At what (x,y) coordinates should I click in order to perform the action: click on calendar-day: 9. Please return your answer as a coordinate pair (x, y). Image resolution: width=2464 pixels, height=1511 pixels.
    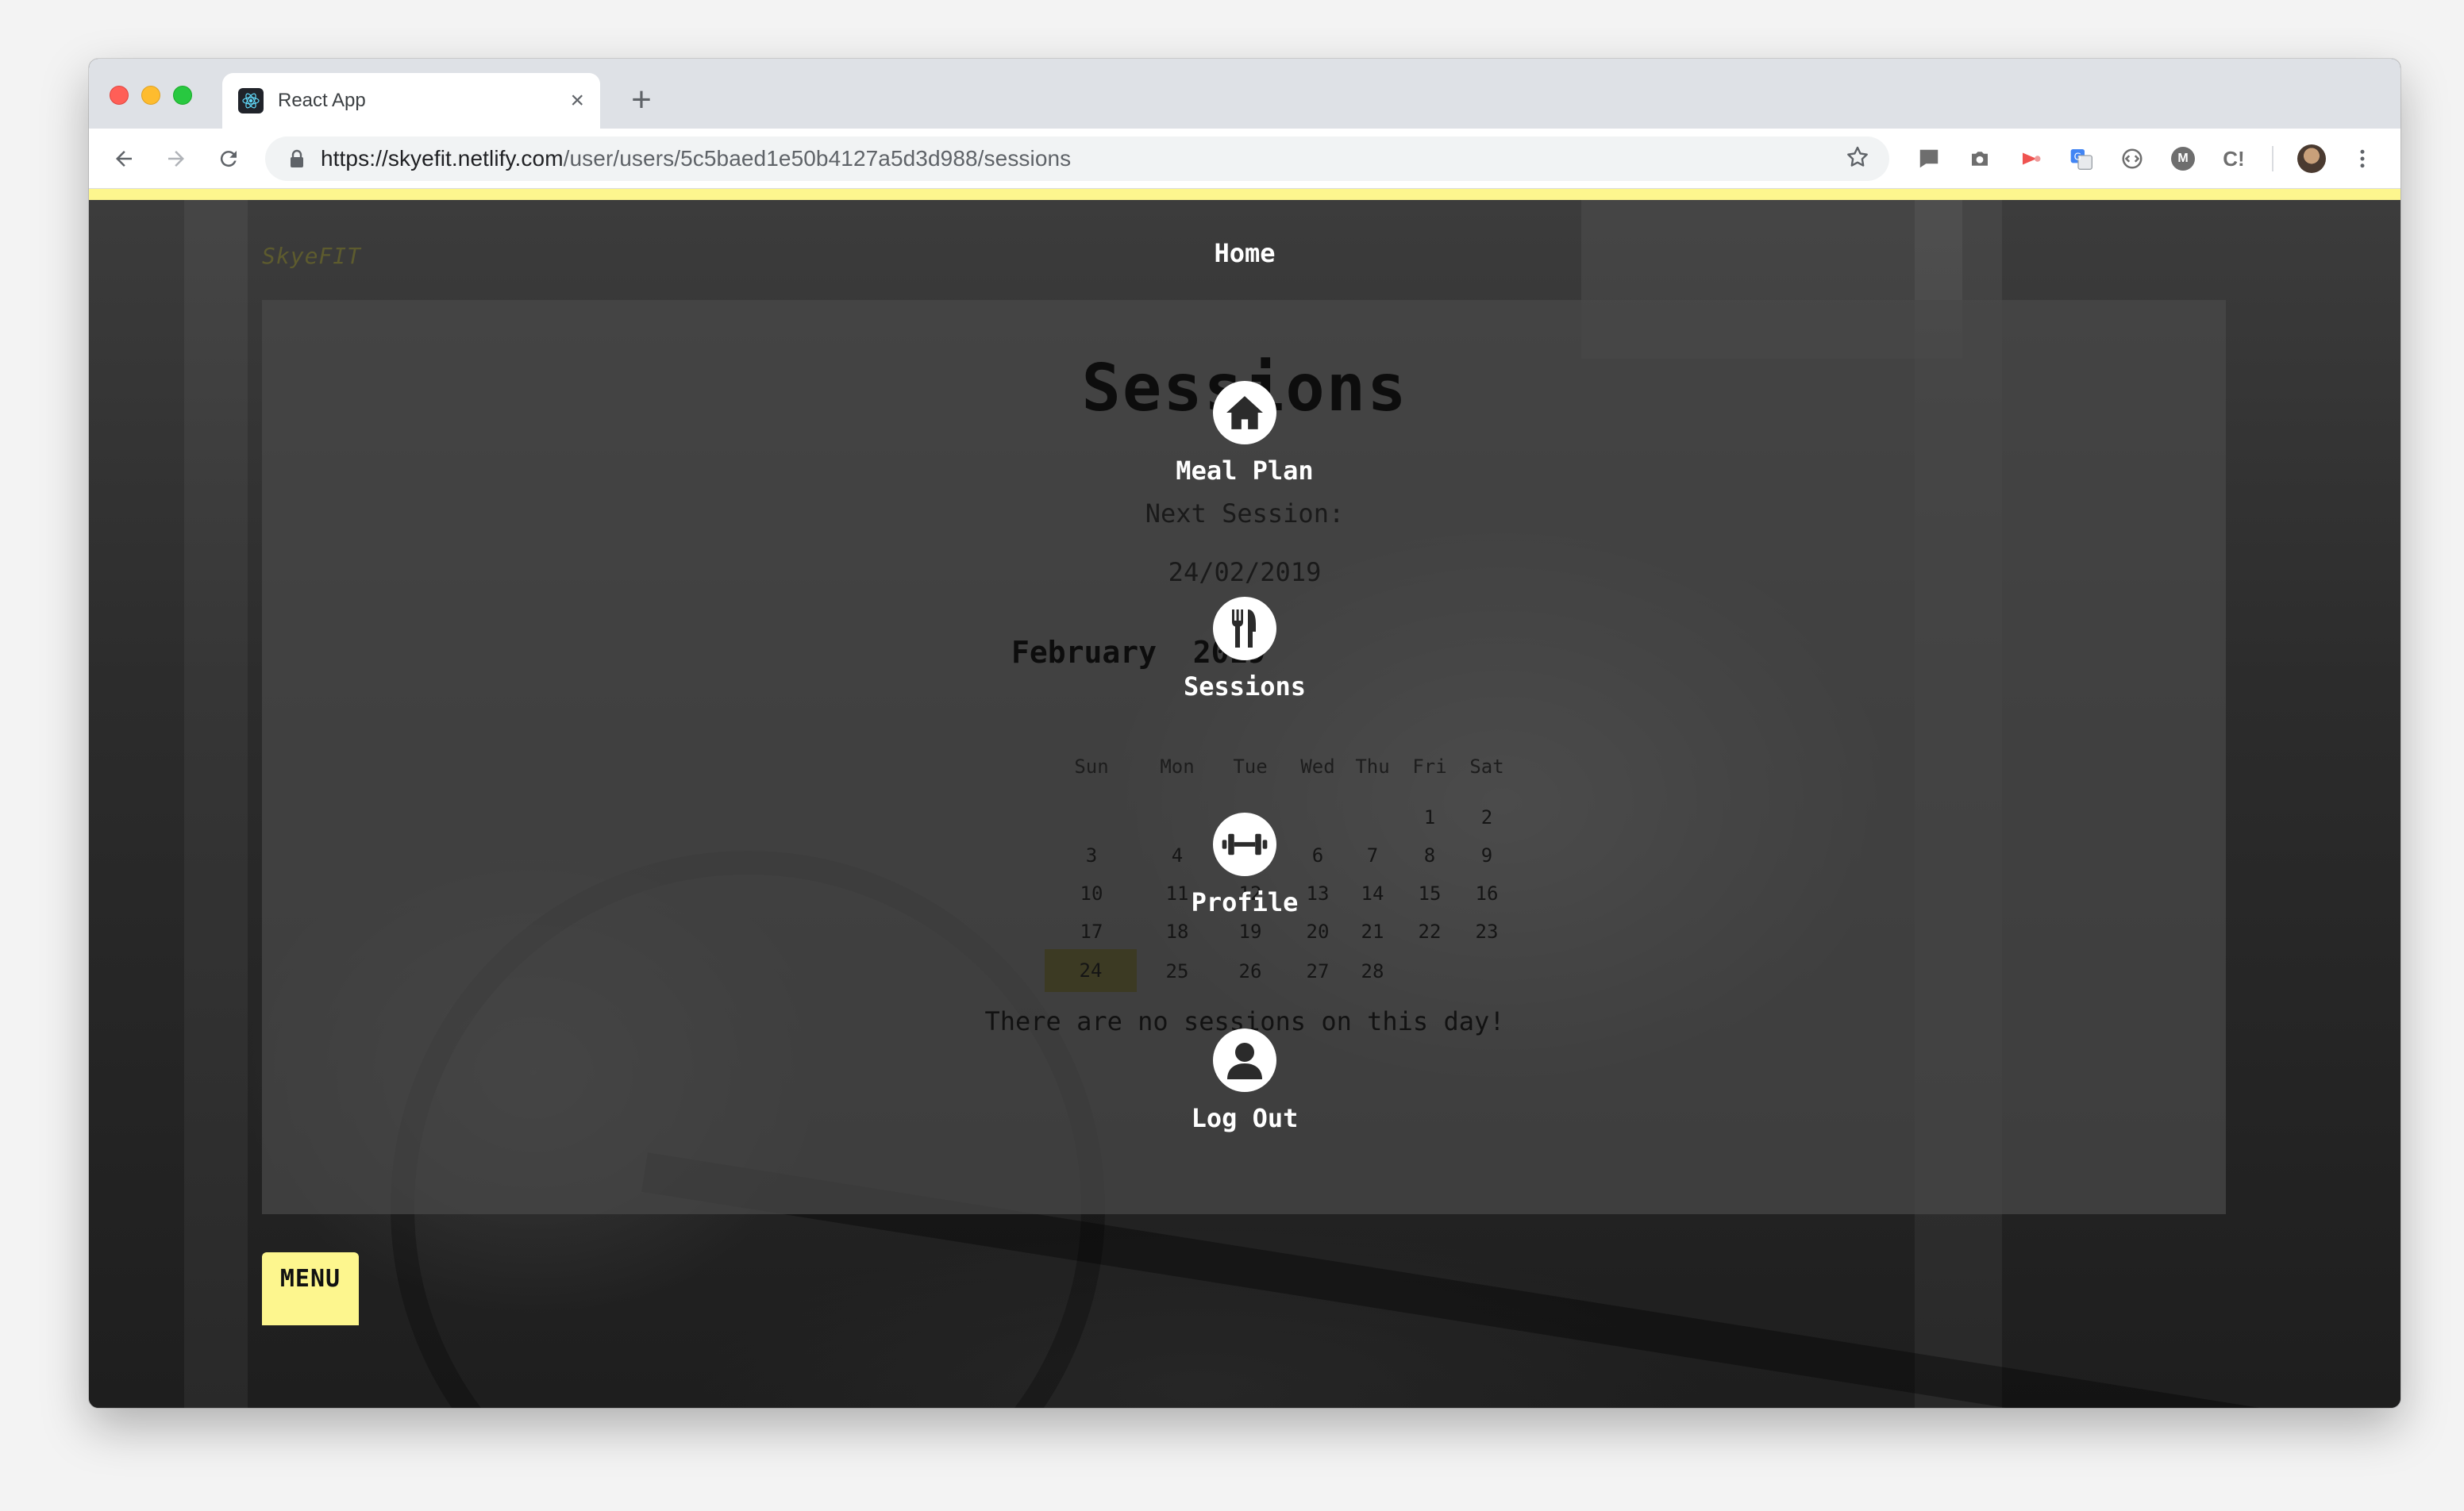
    Looking at the image, I should click on (1487, 855).